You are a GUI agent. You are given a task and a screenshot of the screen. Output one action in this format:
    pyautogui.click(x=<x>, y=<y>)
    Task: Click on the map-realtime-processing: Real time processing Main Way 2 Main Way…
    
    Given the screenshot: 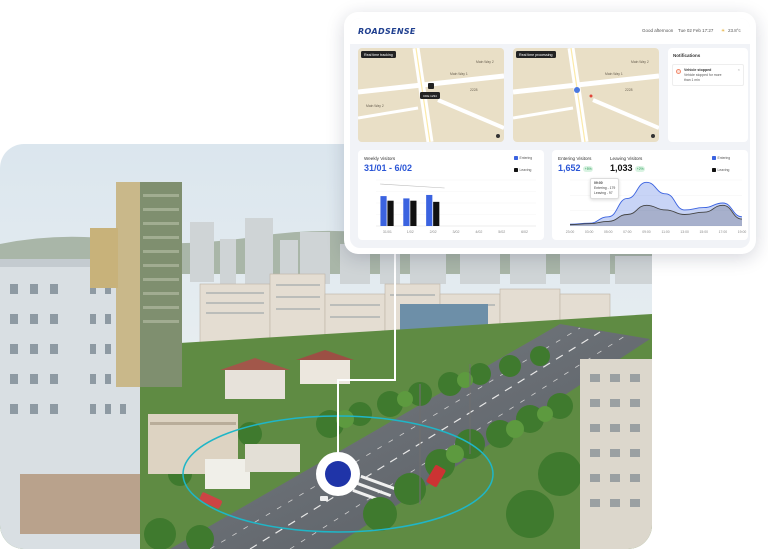 What is the action you would take?
    pyautogui.click(x=586, y=95)
    